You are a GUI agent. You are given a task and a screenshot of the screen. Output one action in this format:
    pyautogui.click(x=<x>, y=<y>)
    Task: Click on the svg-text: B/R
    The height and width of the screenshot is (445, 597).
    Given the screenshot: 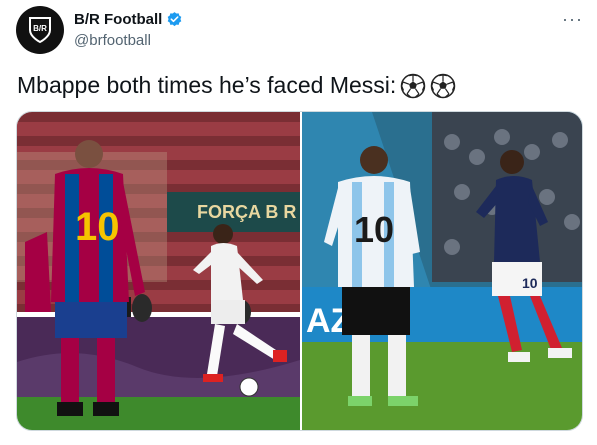 What is the action you would take?
    pyautogui.click(x=40, y=28)
    